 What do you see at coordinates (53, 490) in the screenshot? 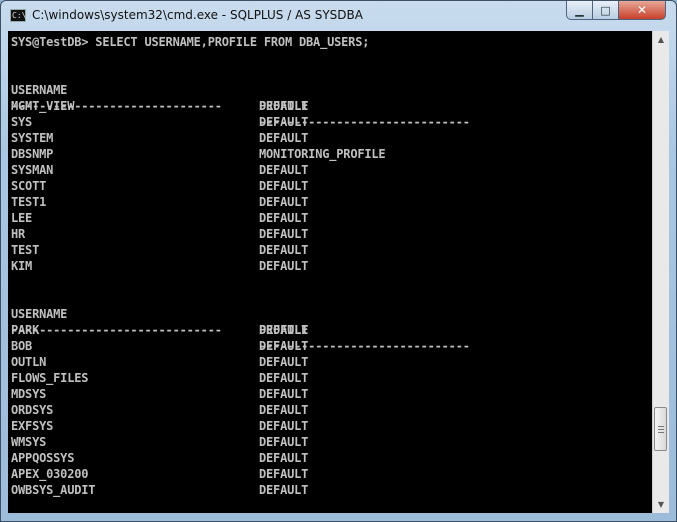
I see `username-cell: OWBSYS_AUDIT` at bounding box center [53, 490].